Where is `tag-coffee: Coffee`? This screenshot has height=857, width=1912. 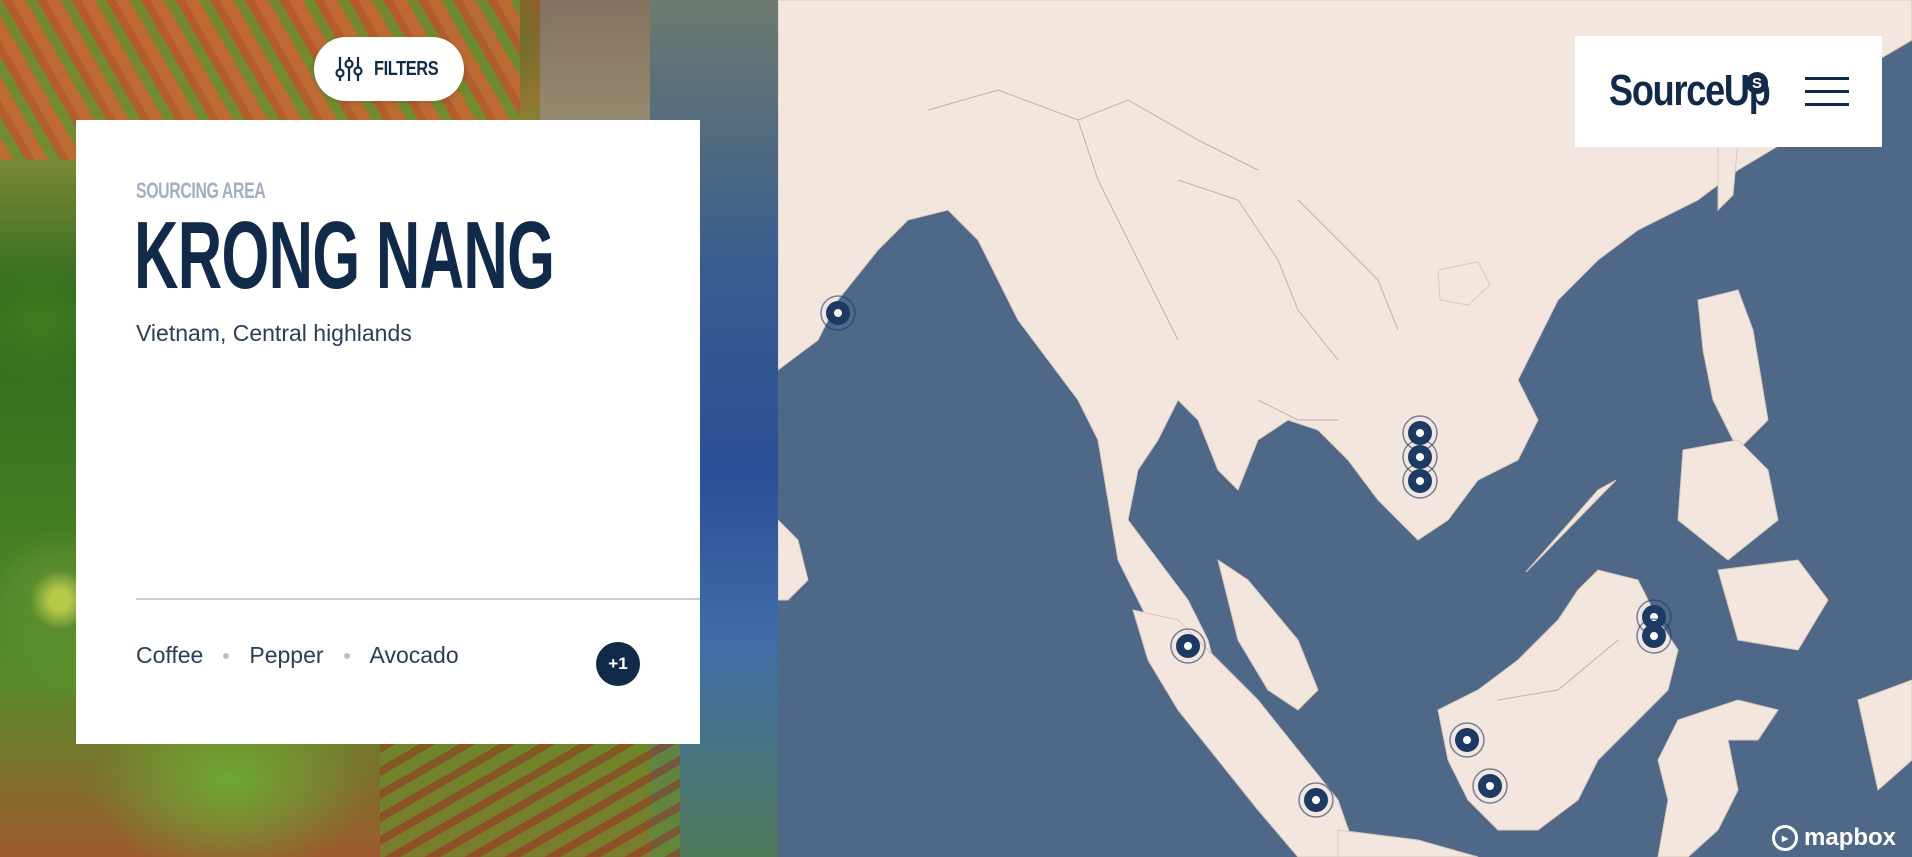
tag-coffee: Coffee is located at coordinates (170, 655).